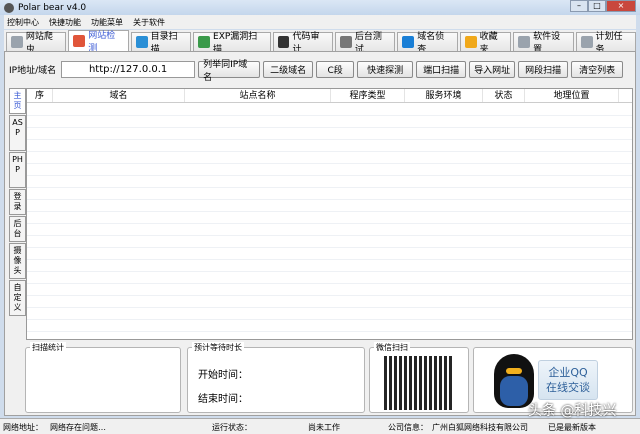 The height and width of the screenshot is (434, 640). I want to click on scan-stats-title: 扫描统计, so click(48, 347).